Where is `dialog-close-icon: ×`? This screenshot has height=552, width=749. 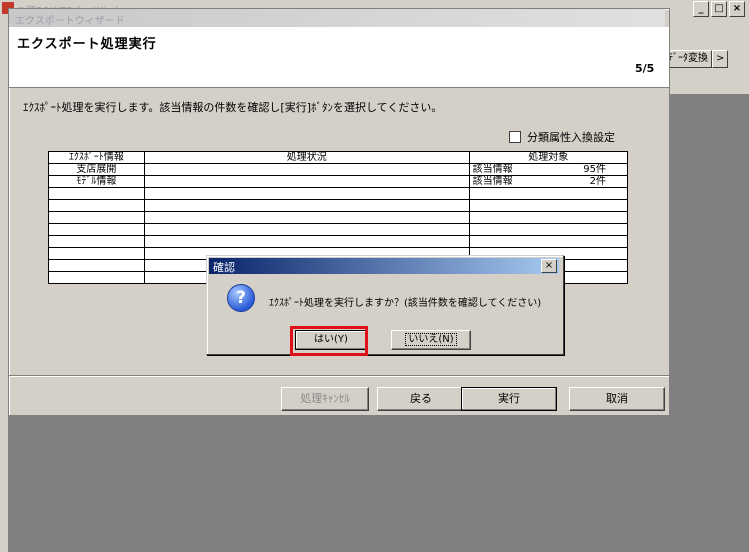 dialog-close-icon: × is located at coordinates (549, 266).